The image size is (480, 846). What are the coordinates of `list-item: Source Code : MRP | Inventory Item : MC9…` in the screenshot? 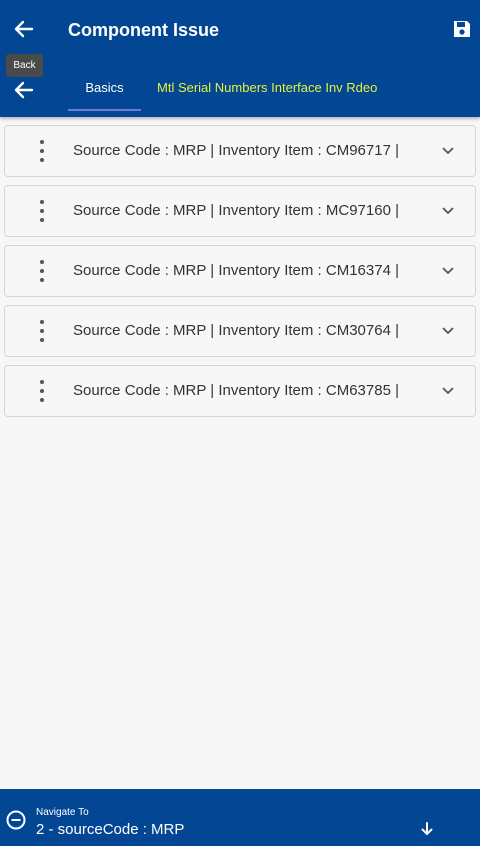 It's located at (240, 211).